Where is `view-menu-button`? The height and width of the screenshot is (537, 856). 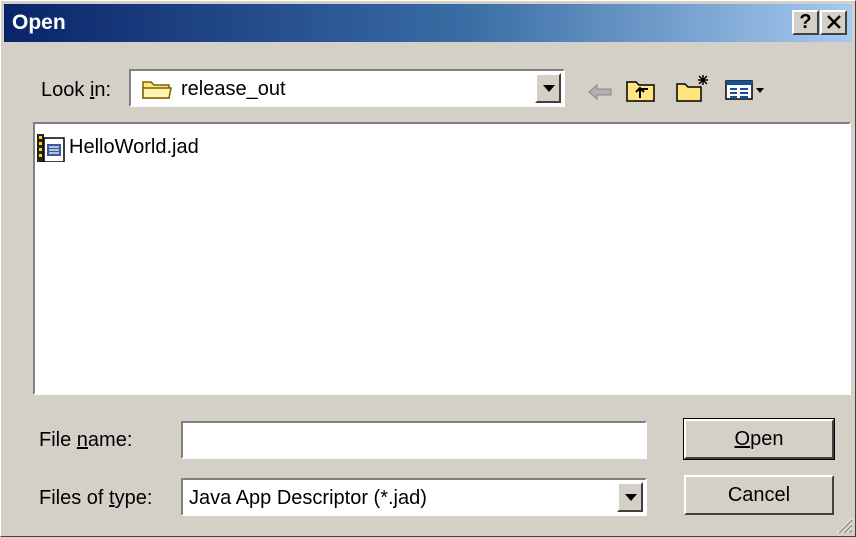
view-menu-button is located at coordinates (746, 93).